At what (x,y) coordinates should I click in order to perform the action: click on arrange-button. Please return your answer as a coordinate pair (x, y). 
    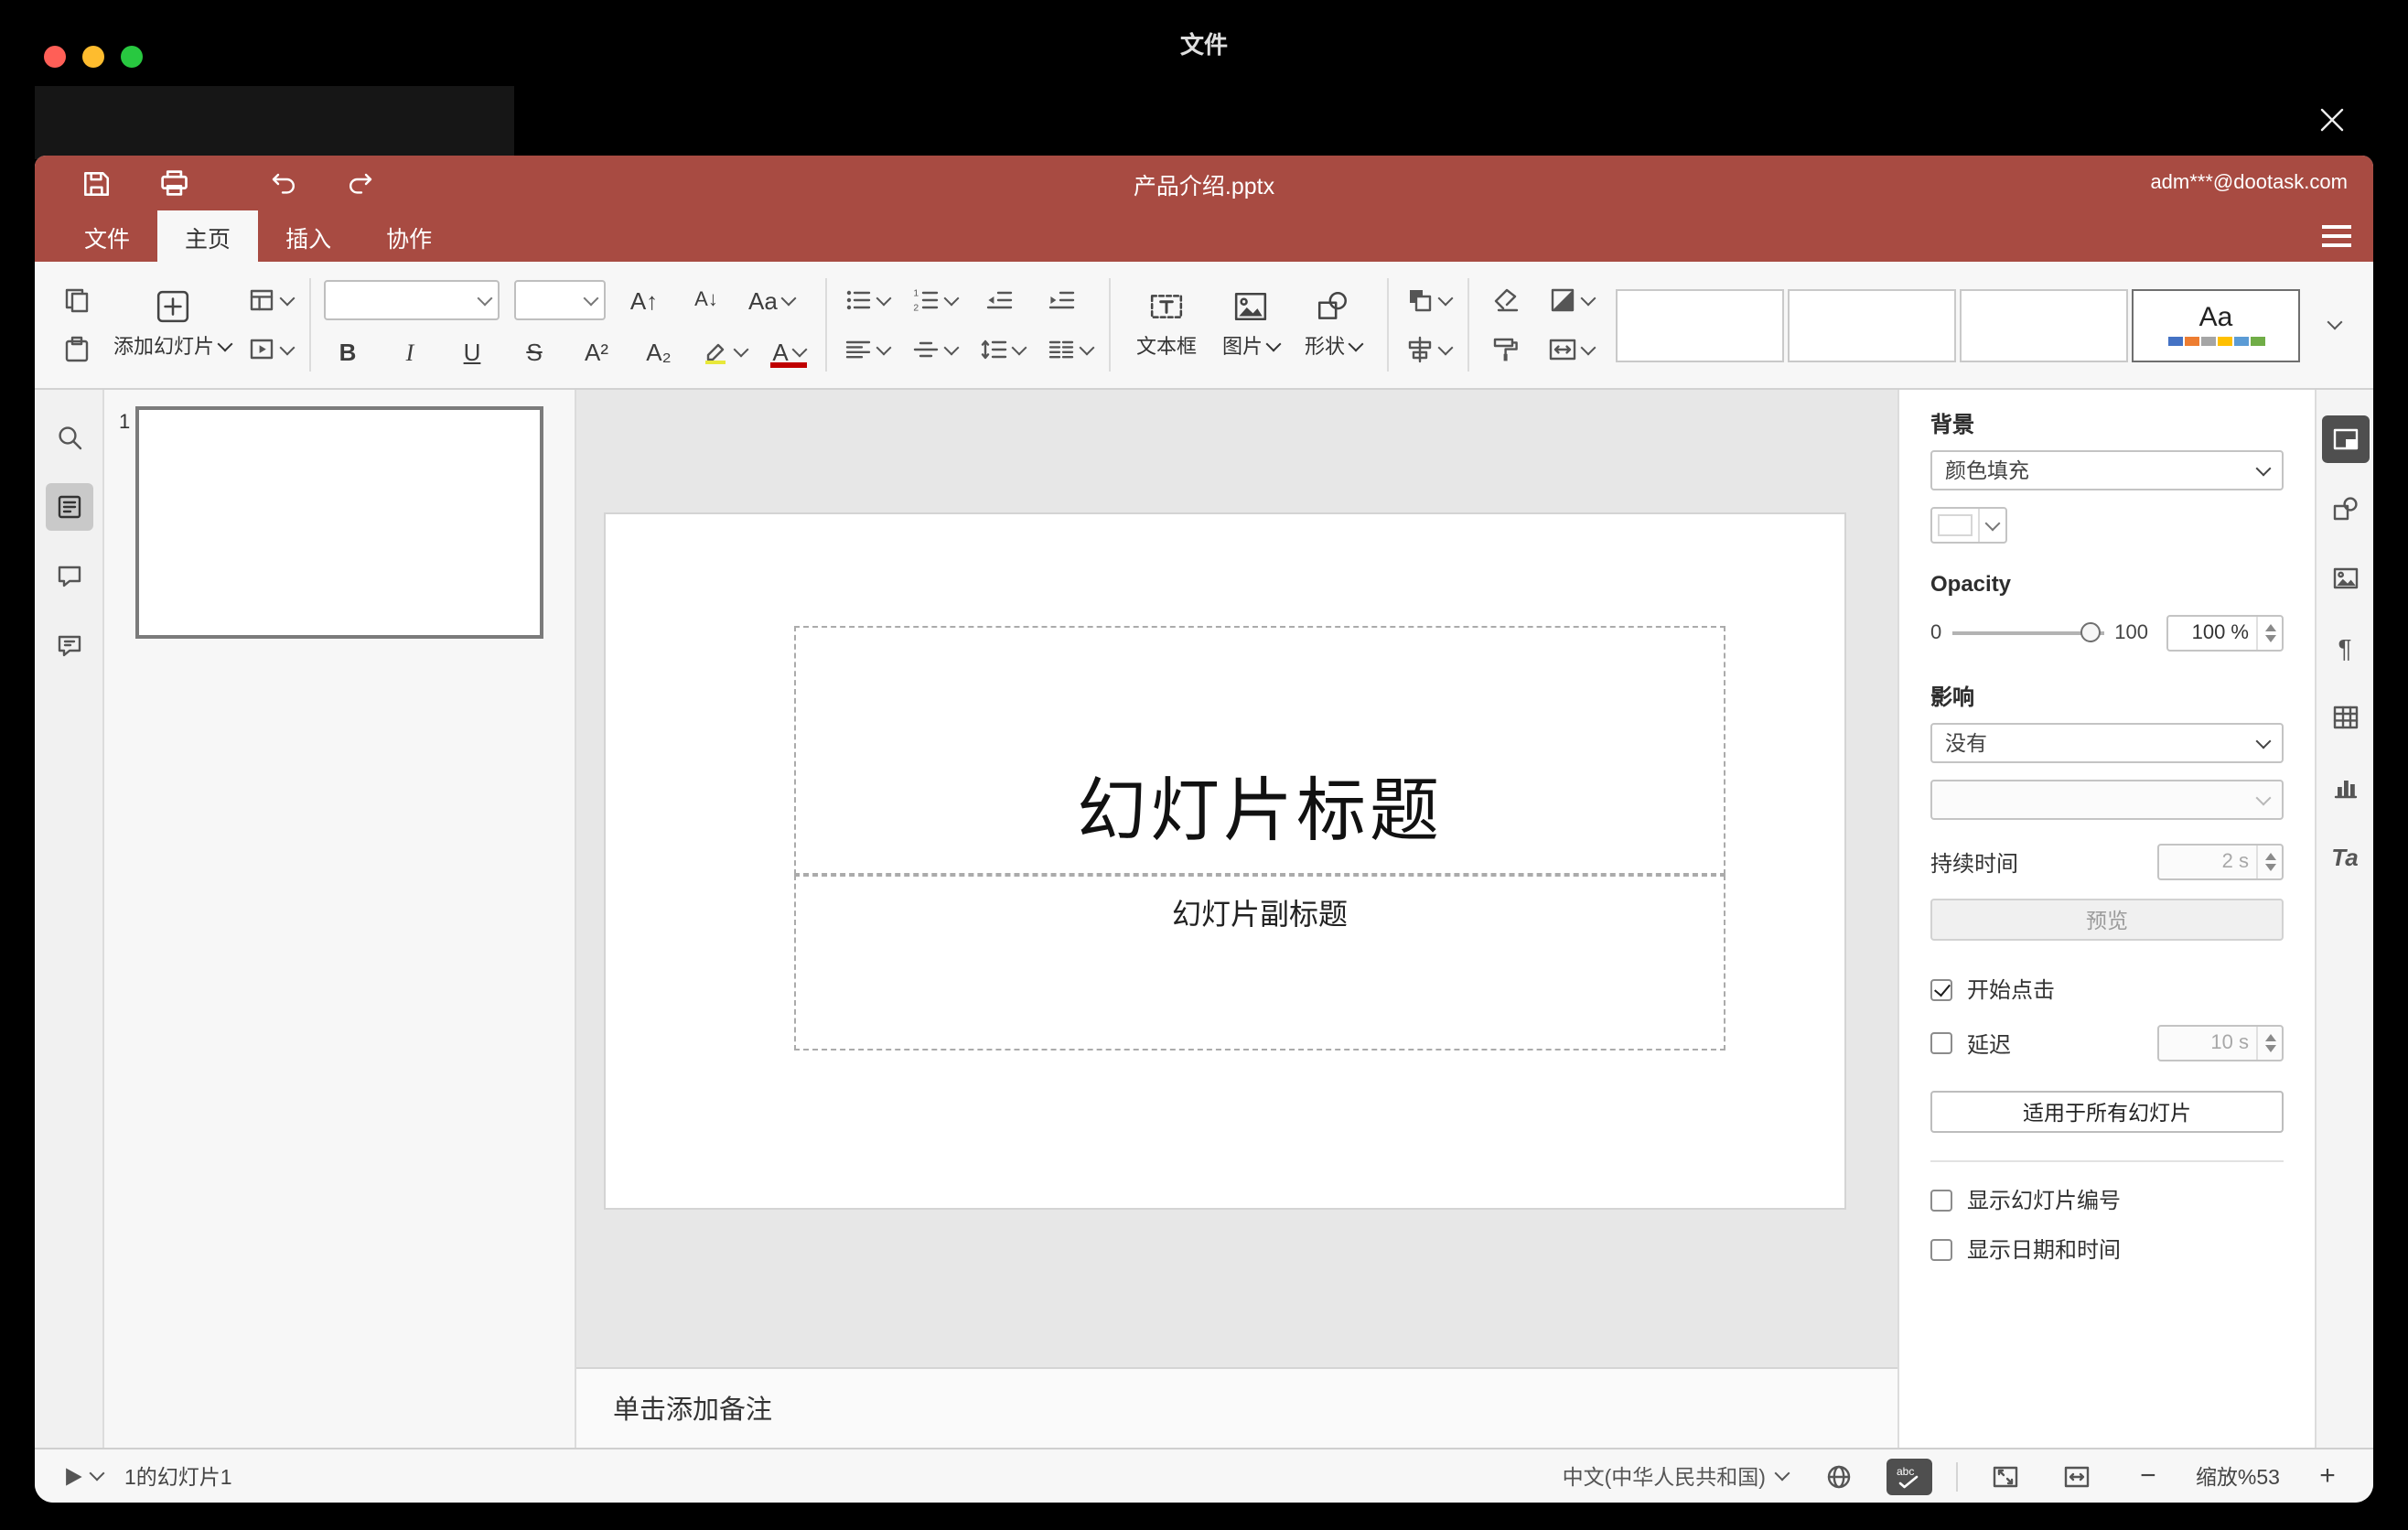
    Looking at the image, I should click on (1428, 300).